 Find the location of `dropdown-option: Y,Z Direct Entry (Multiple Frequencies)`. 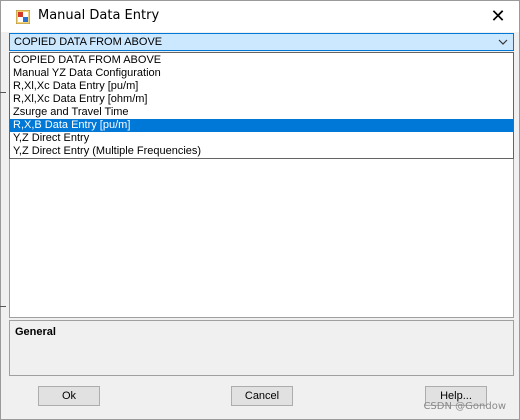

dropdown-option: Y,Z Direct Entry (Multiple Frequencies) is located at coordinates (261, 151).